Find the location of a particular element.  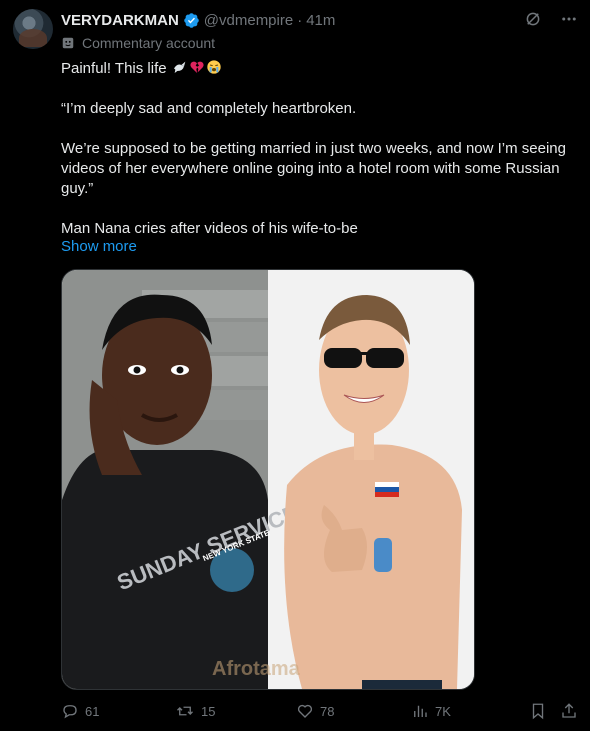

share-button is located at coordinates (569, 711).